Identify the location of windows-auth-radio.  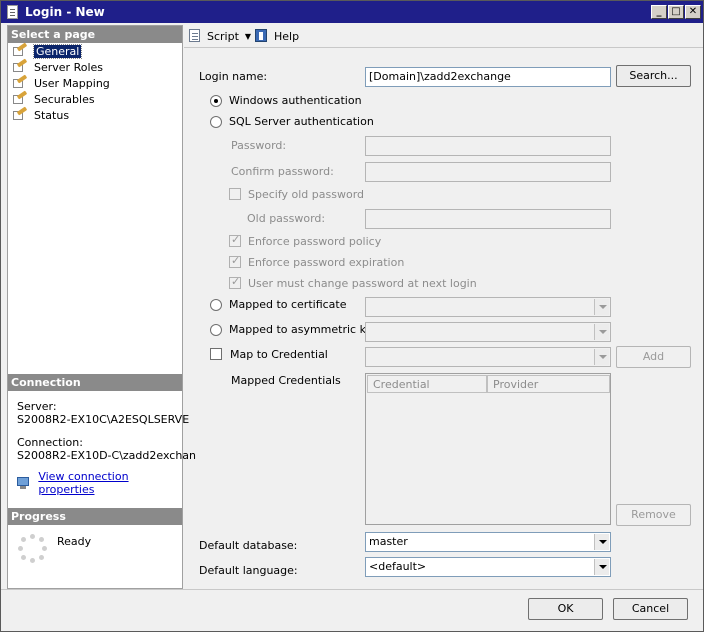
(216, 101).